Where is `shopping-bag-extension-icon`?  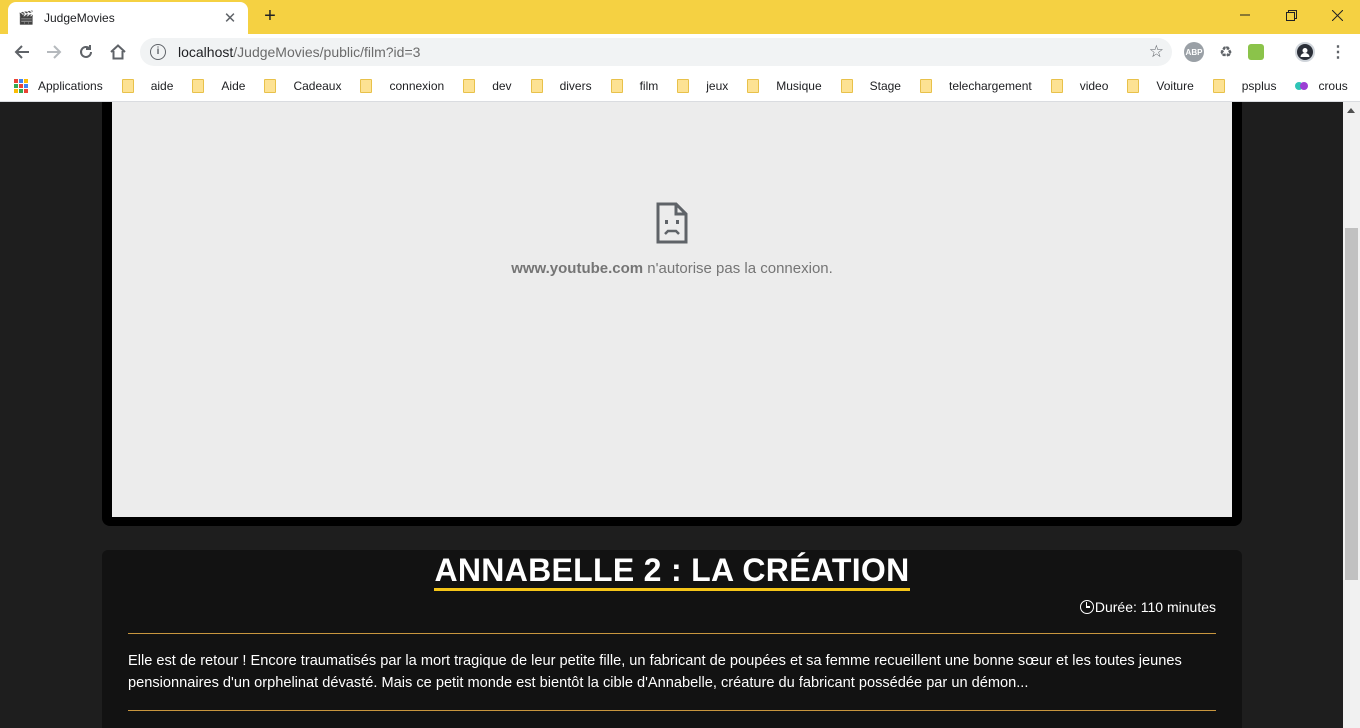
shopping-bag-extension-icon is located at coordinates (1256, 52).